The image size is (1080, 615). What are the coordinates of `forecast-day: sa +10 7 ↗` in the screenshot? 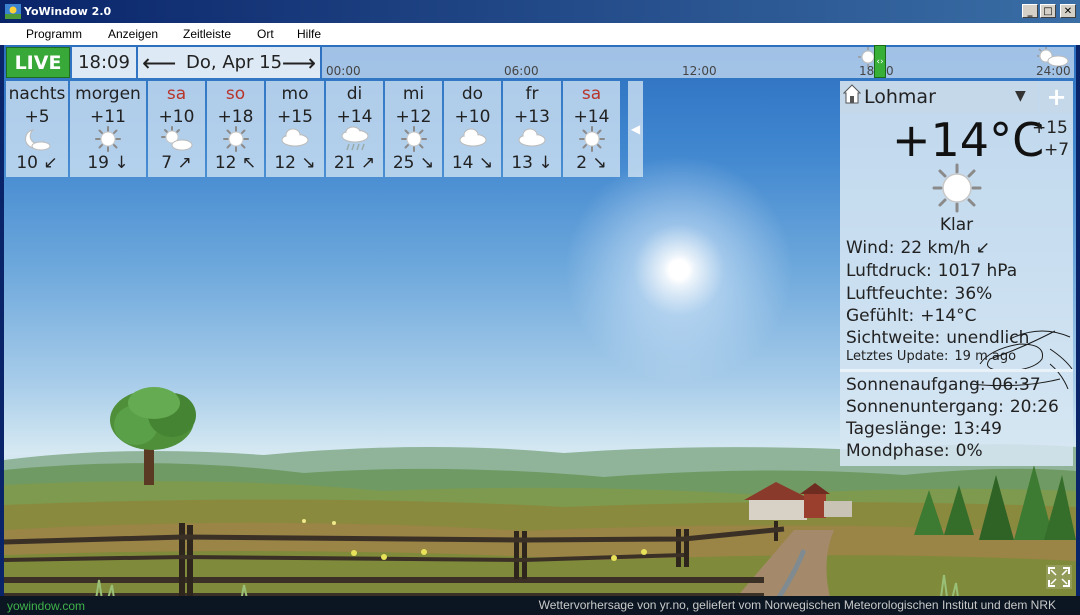 It's located at (176, 129).